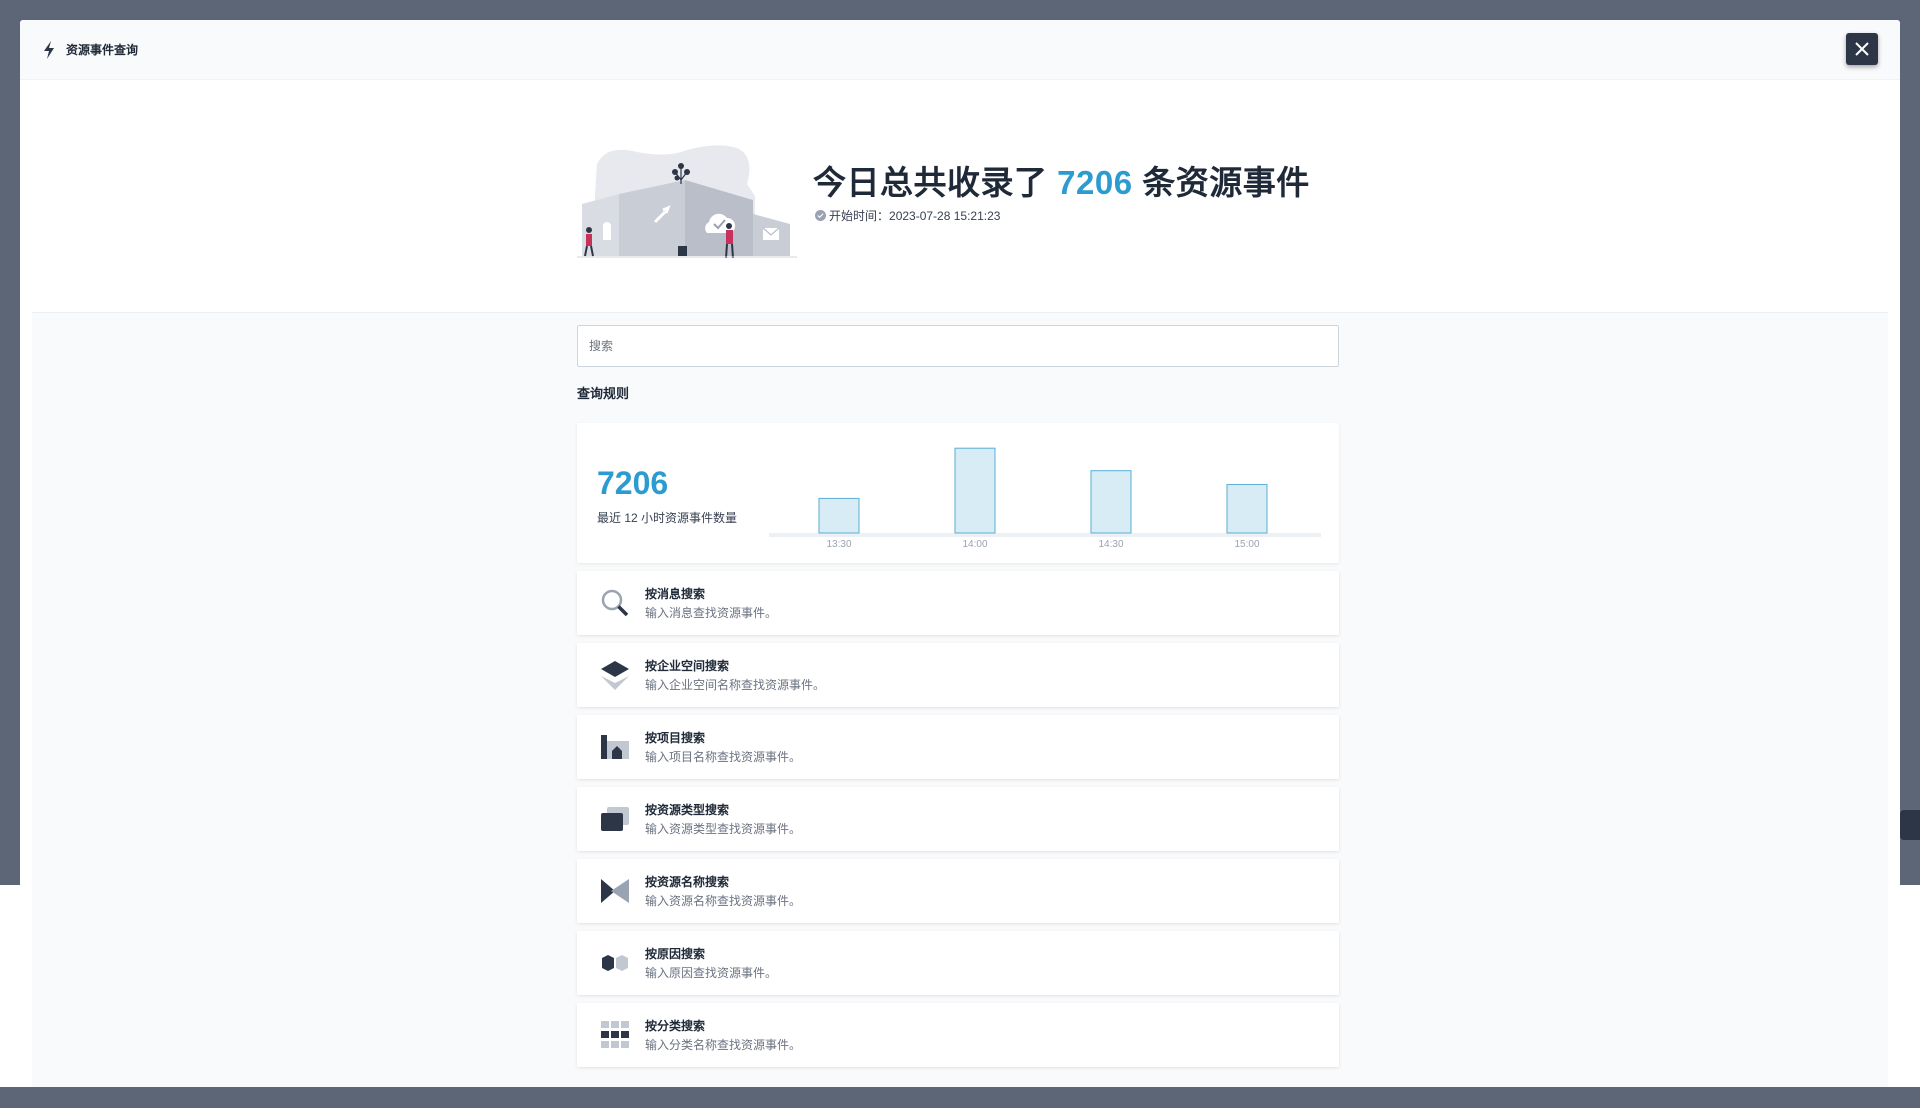 Image resolution: width=1920 pixels, height=1108 pixels. What do you see at coordinates (633, 483) in the screenshot?
I see `stats-count: 7206` at bounding box center [633, 483].